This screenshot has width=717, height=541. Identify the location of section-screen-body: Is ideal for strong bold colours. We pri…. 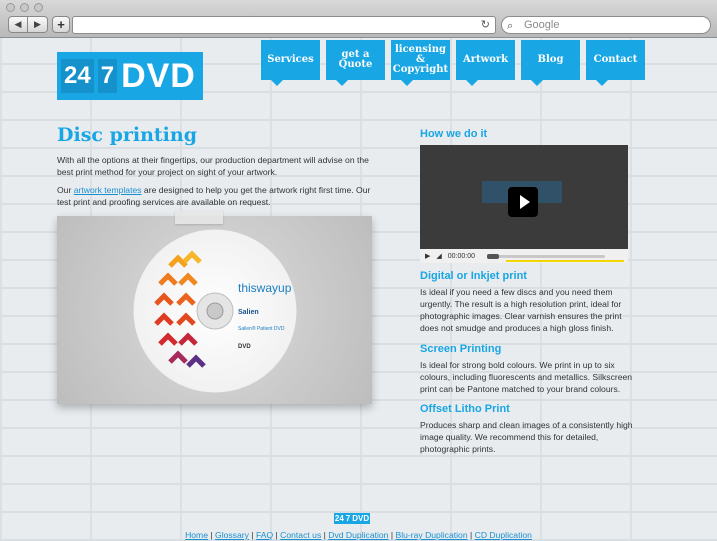
(526, 377).